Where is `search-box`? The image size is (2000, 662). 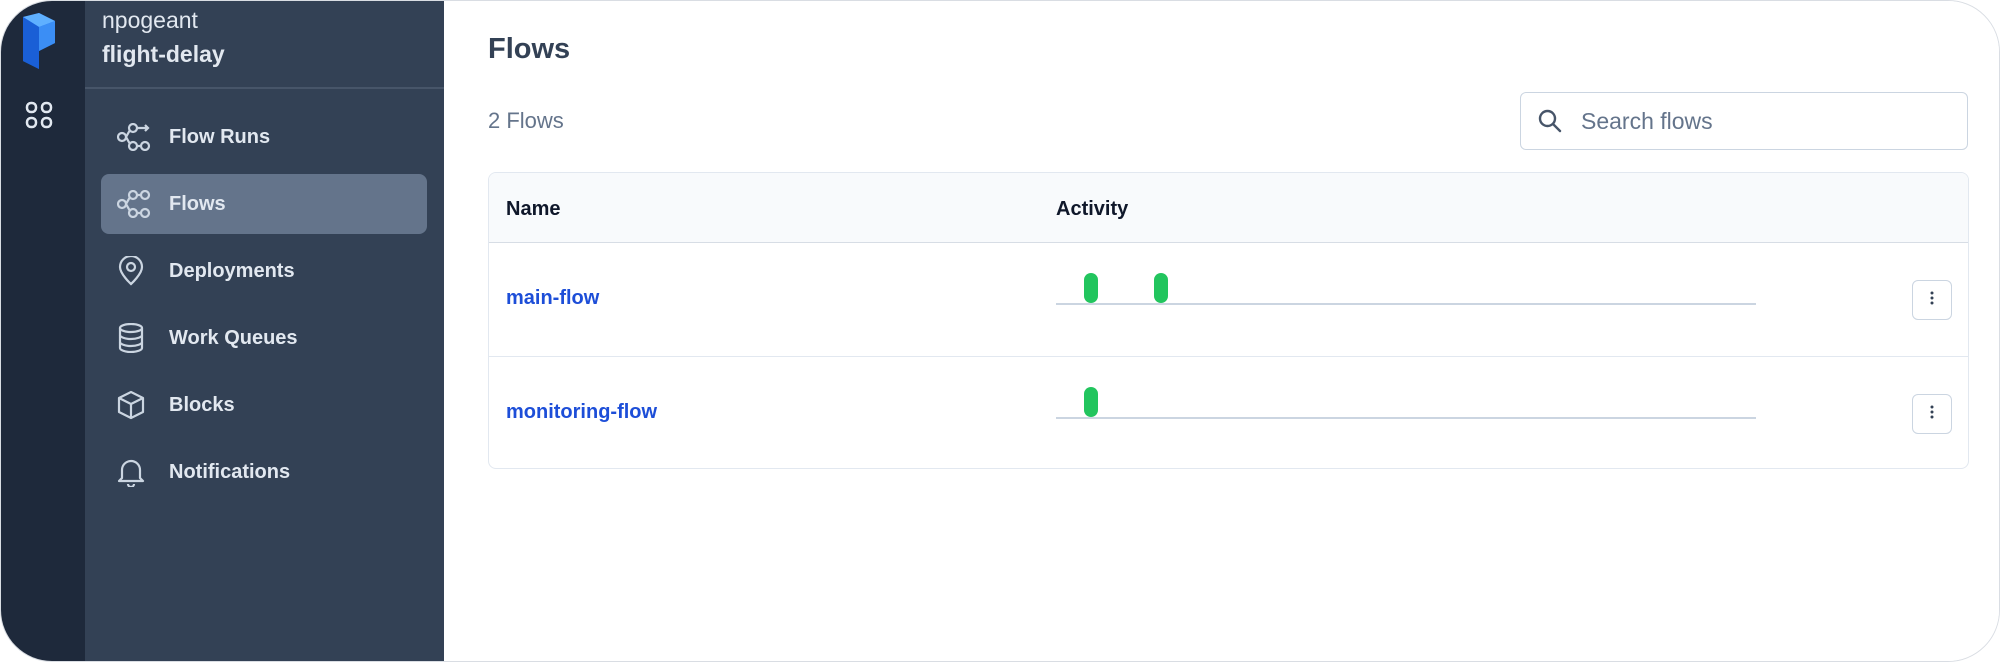 search-box is located at coordinates (1744, 121).